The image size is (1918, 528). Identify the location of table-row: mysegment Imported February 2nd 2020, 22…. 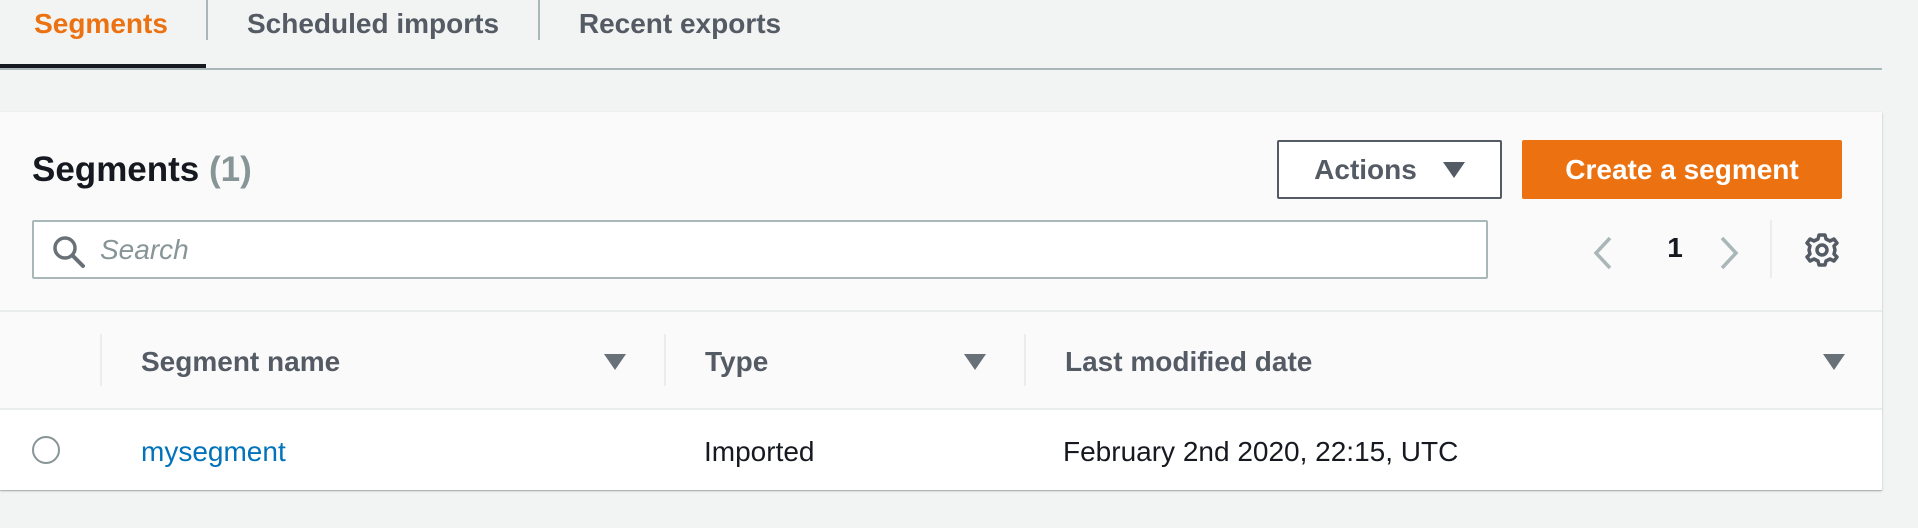
(941, 450).